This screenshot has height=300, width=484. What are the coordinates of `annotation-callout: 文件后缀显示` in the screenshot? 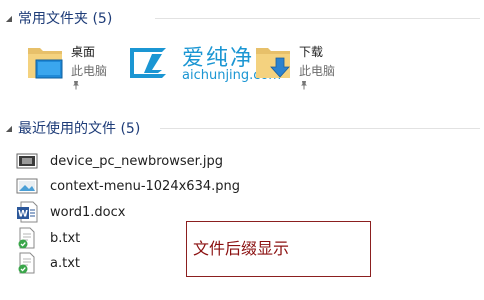 It's located at (278, 249).